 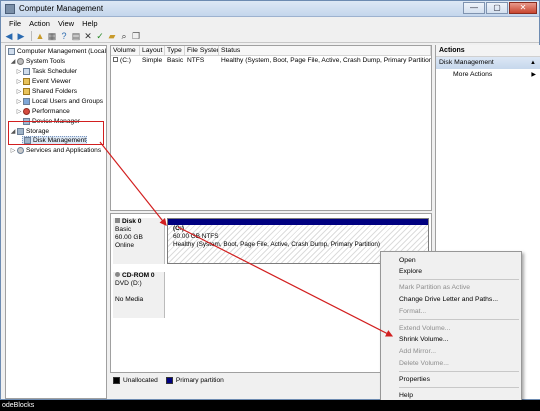 What do you see at coordinates (270, 36) in the screenshot?
I see `toolbar: ◀ ▶ ▲ ▦ ? ▤ ✕ ✓ ▰ ⌕ ❐` at bounding box center [270, 36].